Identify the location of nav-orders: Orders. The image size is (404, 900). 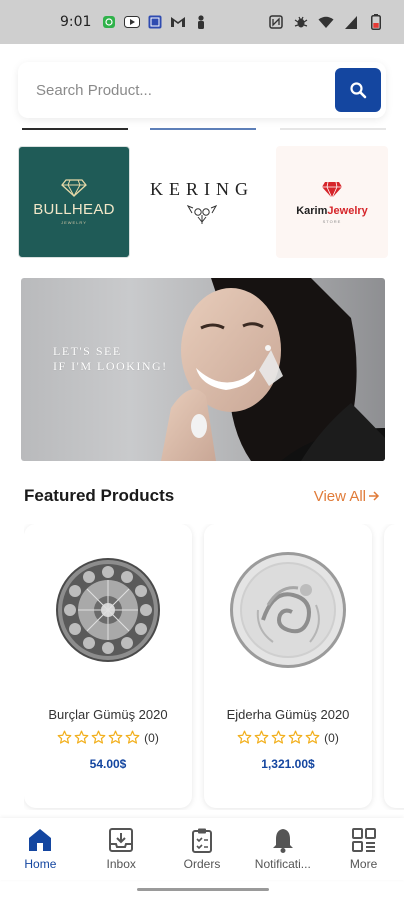
(202, 849).